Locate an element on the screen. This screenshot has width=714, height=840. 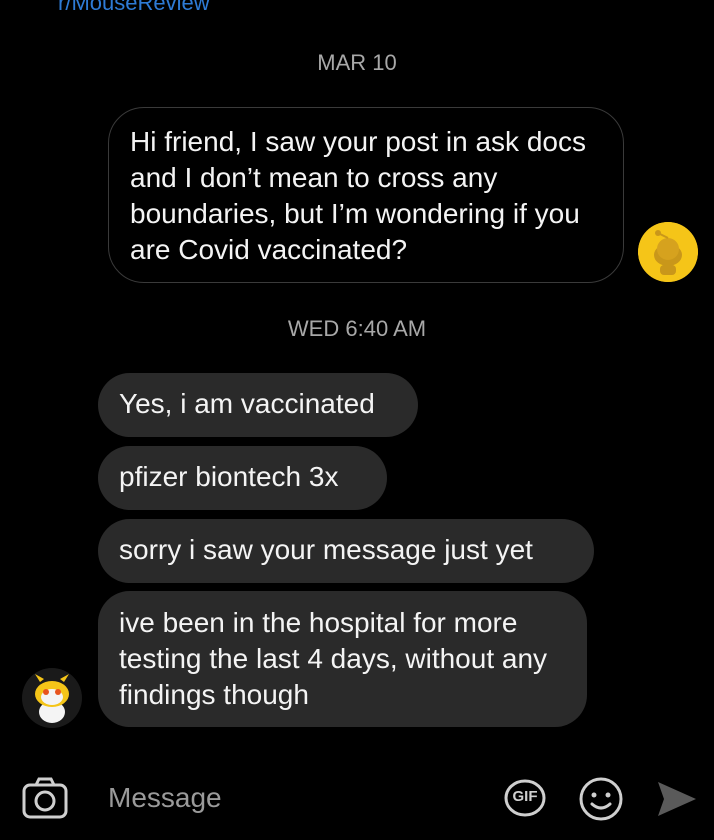
date-separator-wed: WED 6:40 AM is located at coordinates (357, 328).